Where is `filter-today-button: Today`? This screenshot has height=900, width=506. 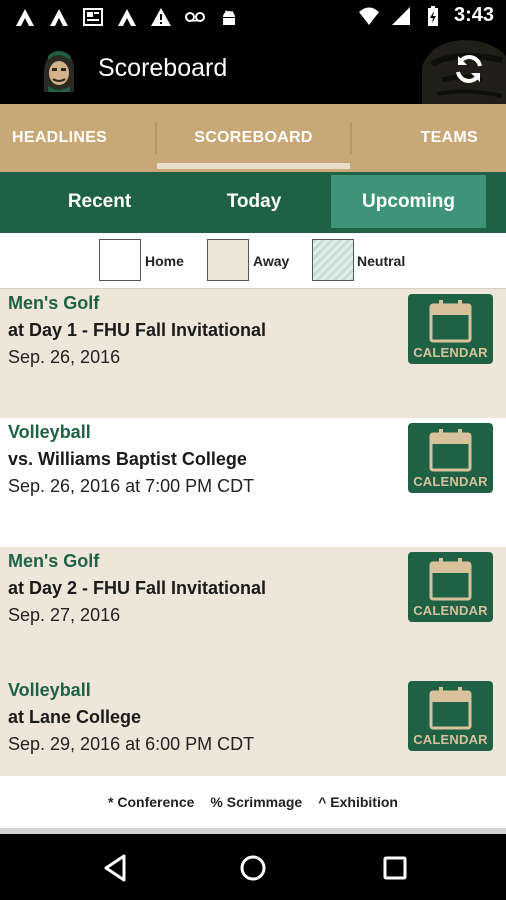
filter-today-button: Today is located at coordinates (254, 201).